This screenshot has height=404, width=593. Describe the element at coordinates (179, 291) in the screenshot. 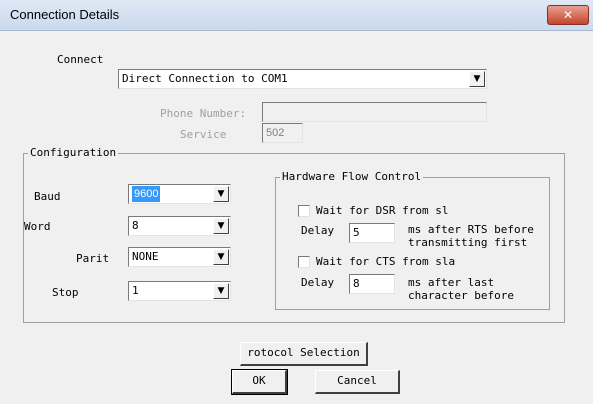

I see `stop-combobox: 1 ▼` at that location.